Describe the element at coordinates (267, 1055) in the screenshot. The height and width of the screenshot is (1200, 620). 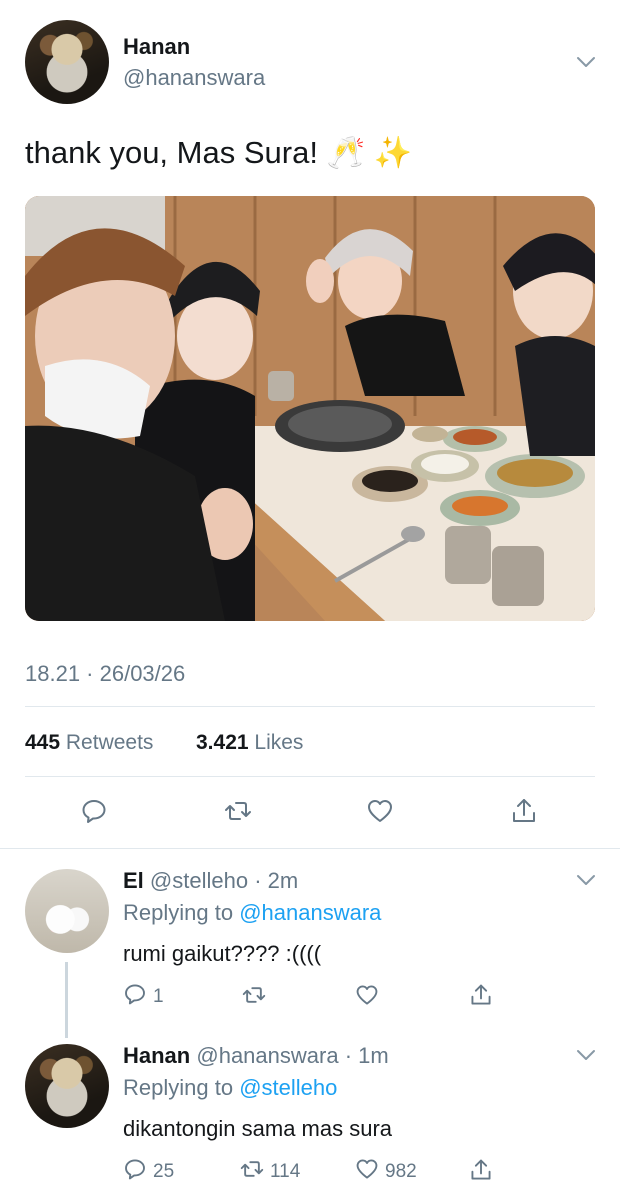
I see `reply-author-handle: @hananswara` at that location.